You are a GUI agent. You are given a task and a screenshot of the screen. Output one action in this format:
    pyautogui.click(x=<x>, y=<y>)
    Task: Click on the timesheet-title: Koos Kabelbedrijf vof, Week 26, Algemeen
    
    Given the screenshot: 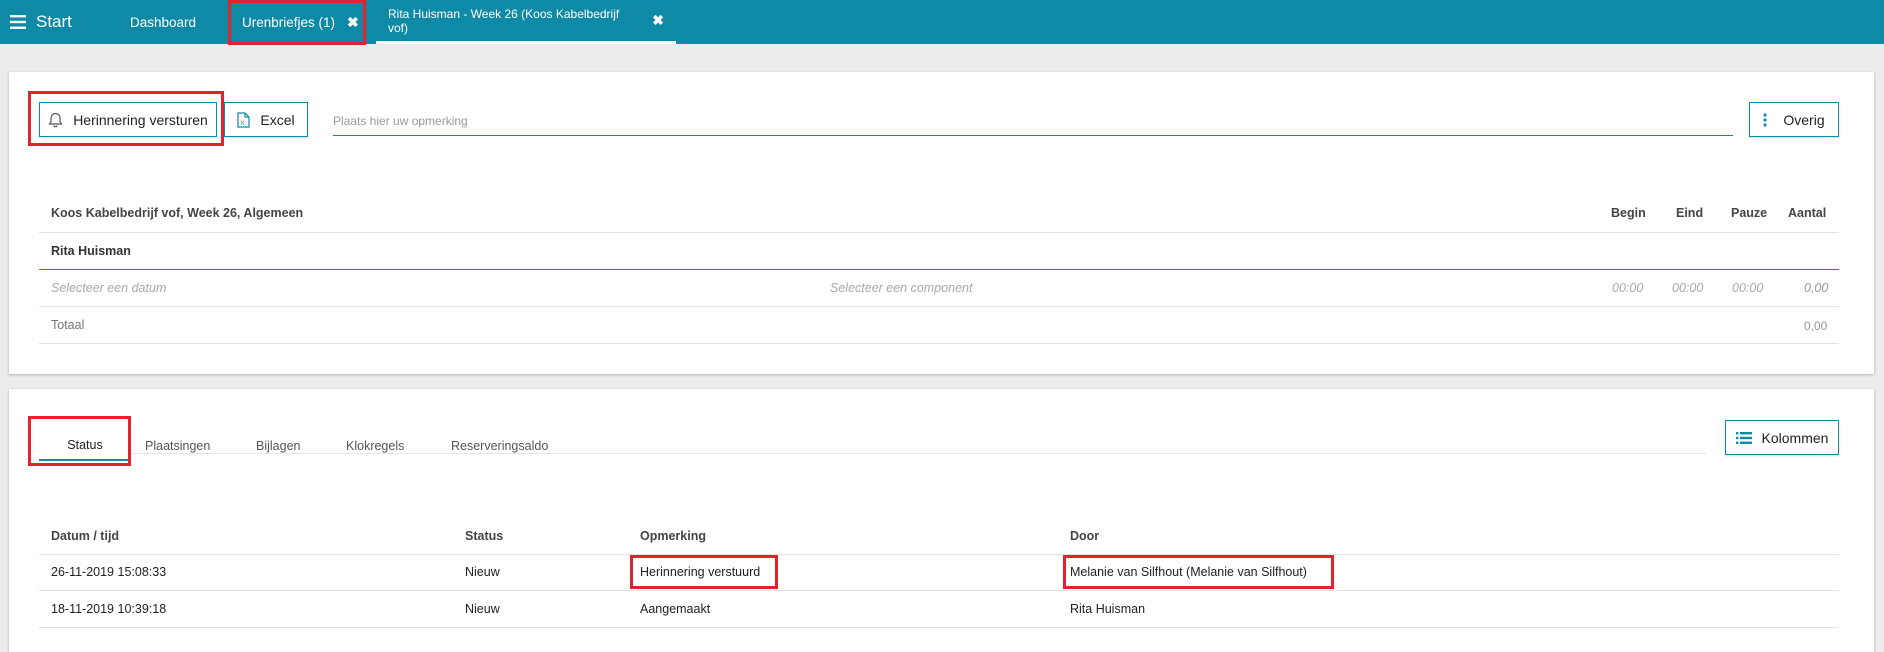 What is the action you would take?
    pyautogui.click(x=177, y=213)
    